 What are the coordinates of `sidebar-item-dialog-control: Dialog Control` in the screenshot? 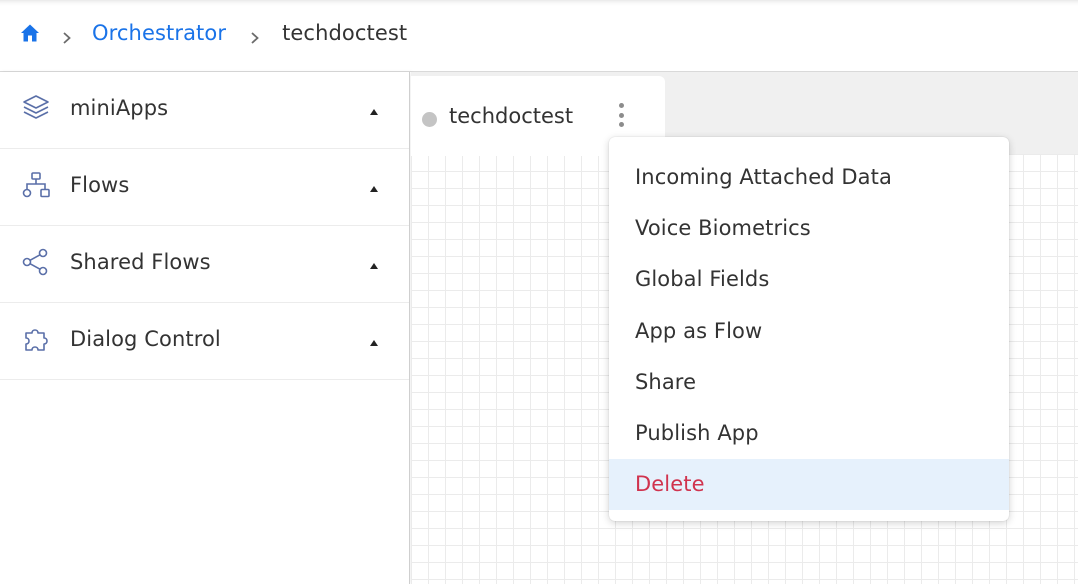 It's located at (204, 341).